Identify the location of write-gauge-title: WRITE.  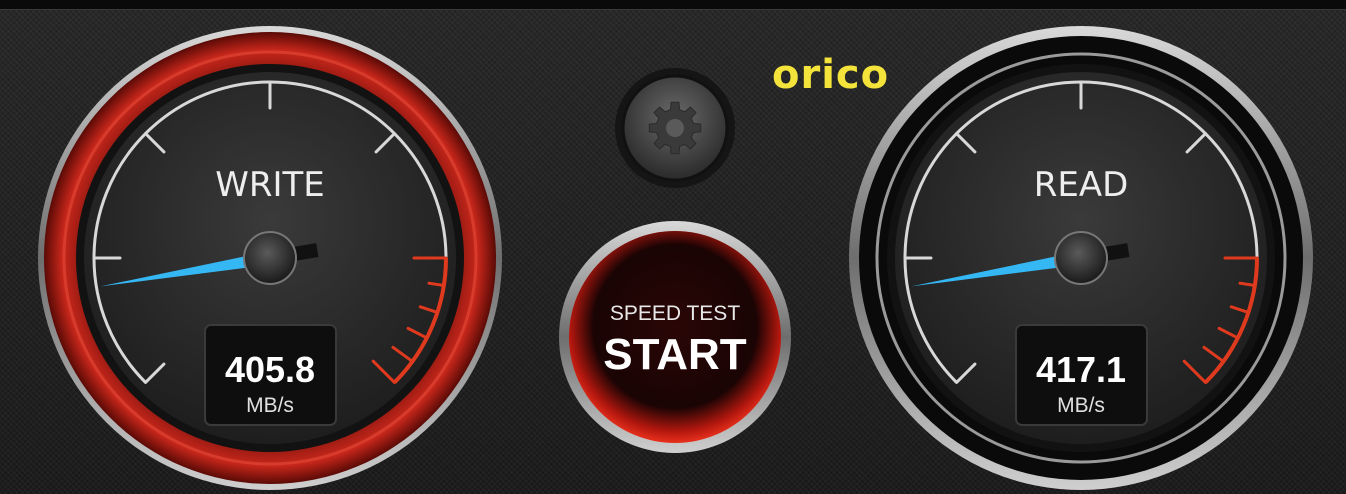
(270, 185).